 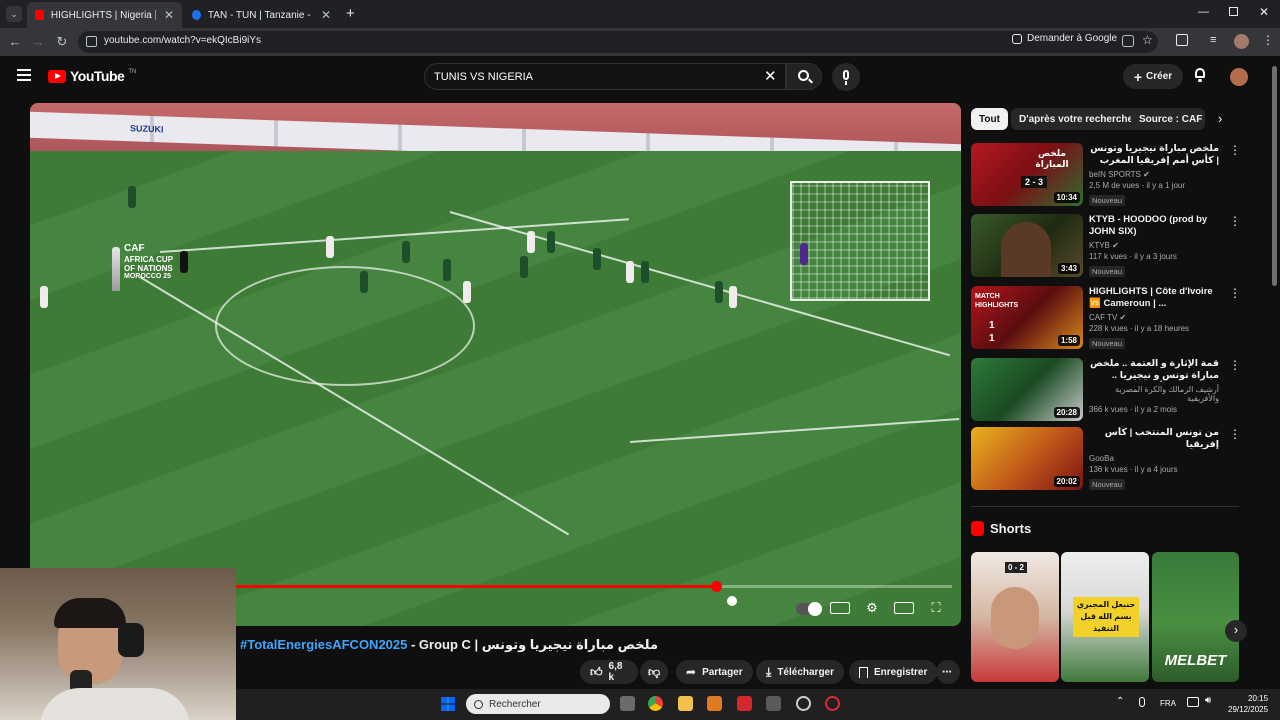 What do you see at coordinates (840, 608) in the screenshot?
I see `subtitles-icon` at bounding box center [840, 608].